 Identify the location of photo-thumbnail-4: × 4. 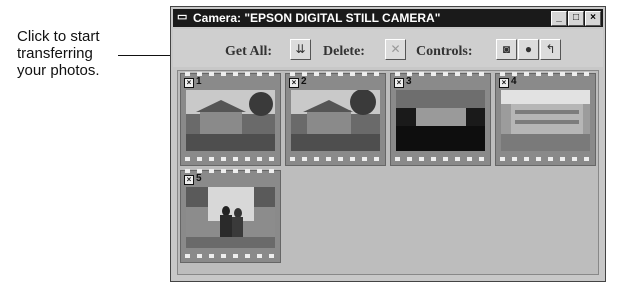
(545, 119).